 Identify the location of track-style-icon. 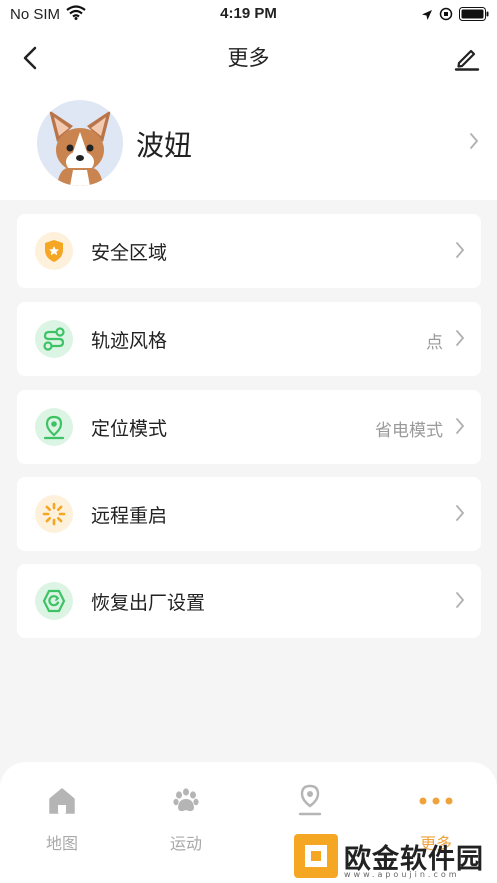
(54, 339).